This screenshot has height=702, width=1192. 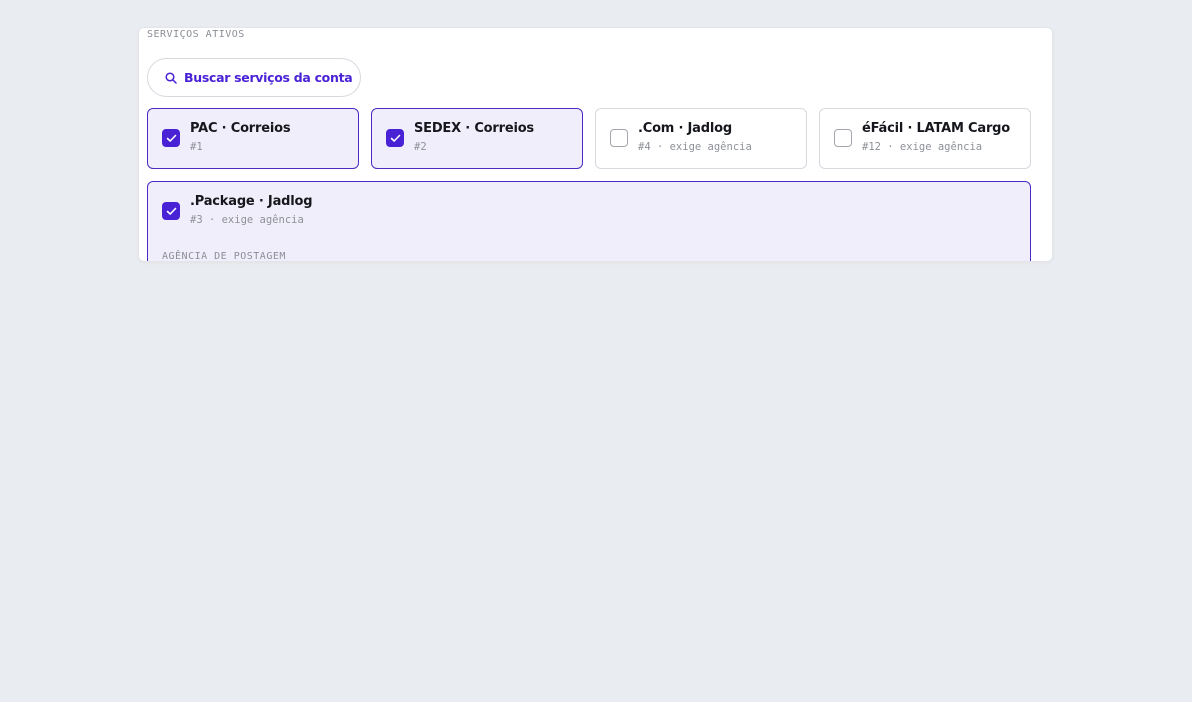 What do you see at coordinates (695, 147) in the screenshot?
I see `service-meta: #4 · exige agência` at bounding box center [695, 147].